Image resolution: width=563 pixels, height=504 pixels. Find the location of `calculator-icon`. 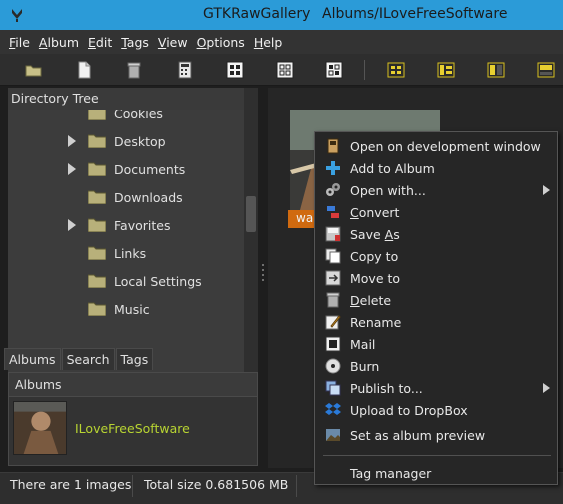

calculator-icon is located at coordinates (185, 70).